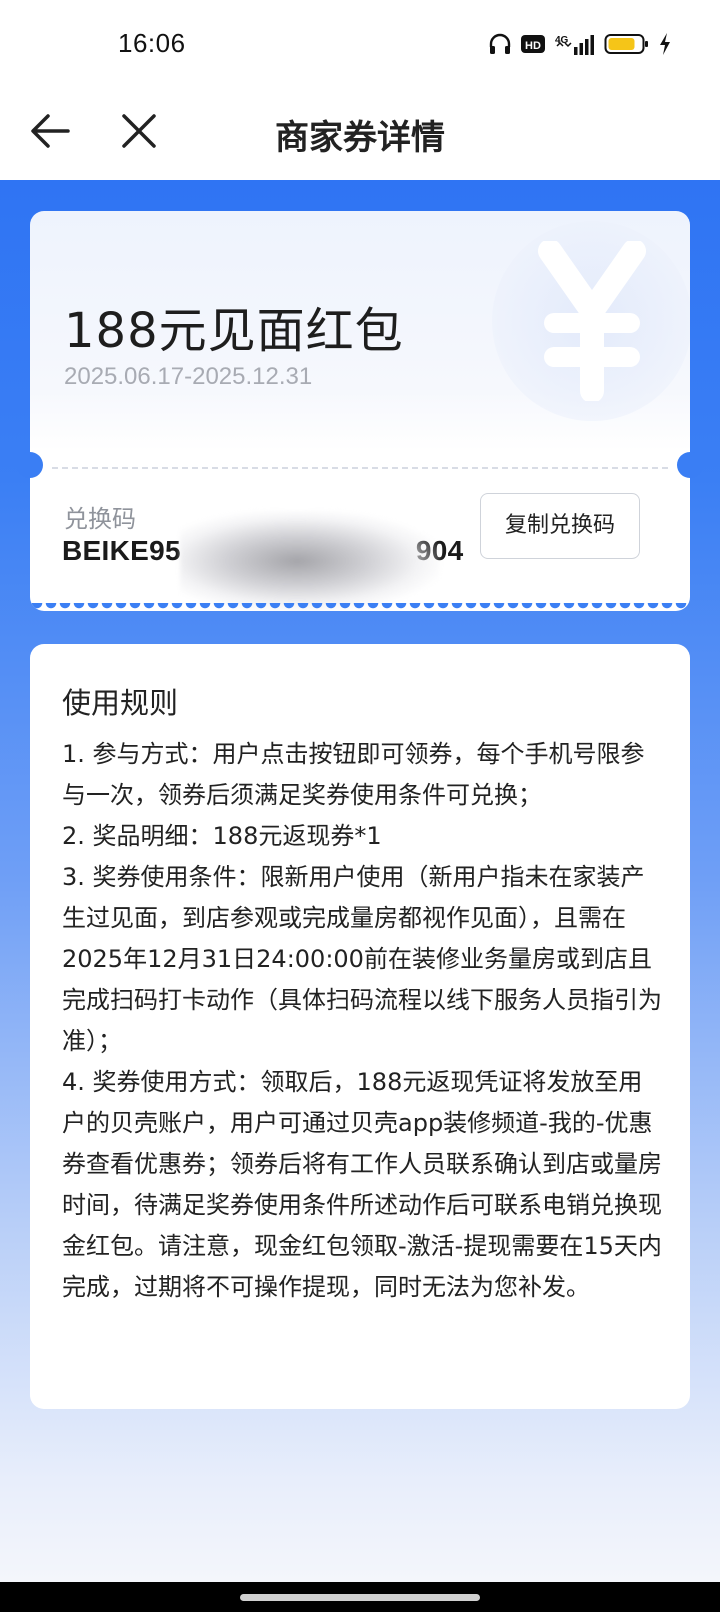  Describe the element at coordinates (188, 376) in the screenshot. I see `coupon-validity: 2025.06.17-2025.12.31` at that location.